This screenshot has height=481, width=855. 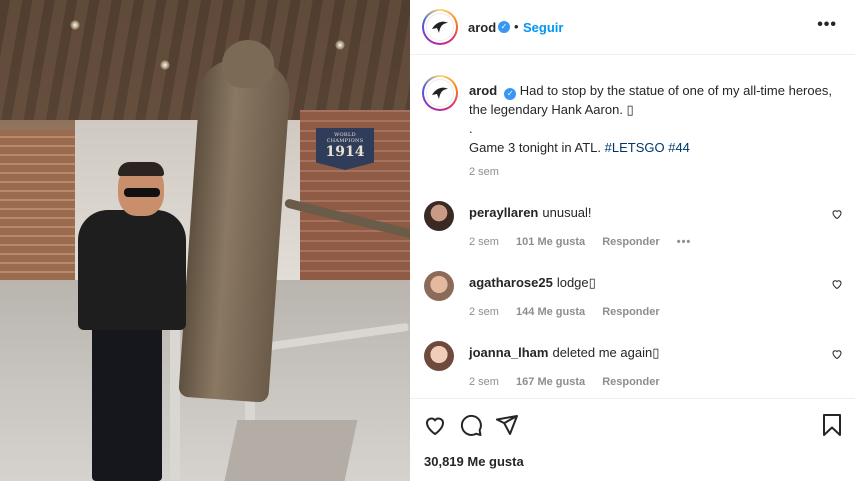 What do you see at coordinates (37, 205) in the screenshot?
I see `brick-wall-left` at bounding box center [37, 205].